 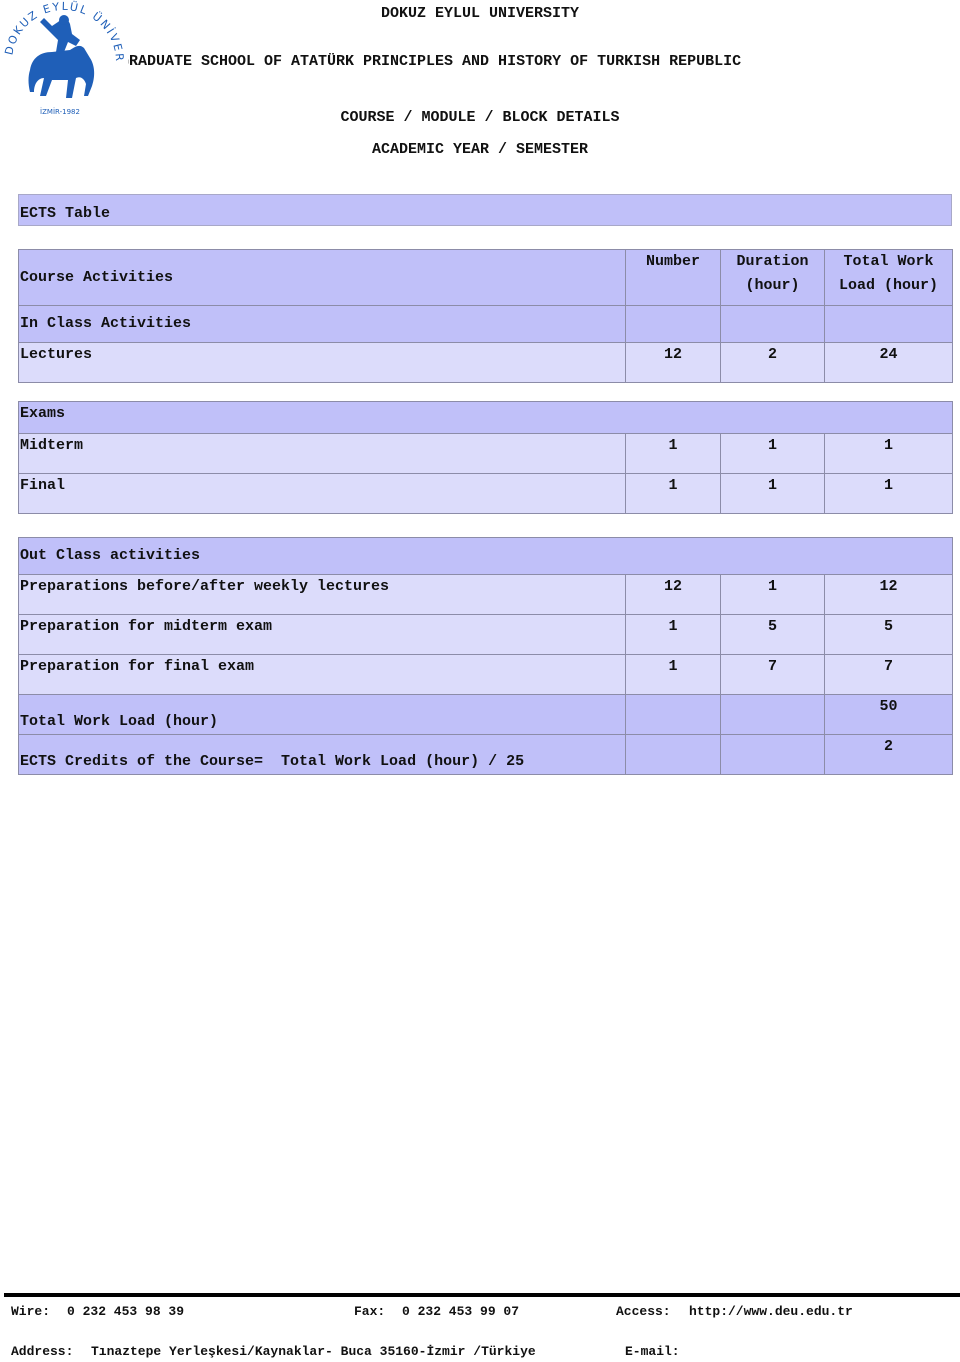 I want to click on footer-email-label: E-mail:, so click(x=652, y=1351).